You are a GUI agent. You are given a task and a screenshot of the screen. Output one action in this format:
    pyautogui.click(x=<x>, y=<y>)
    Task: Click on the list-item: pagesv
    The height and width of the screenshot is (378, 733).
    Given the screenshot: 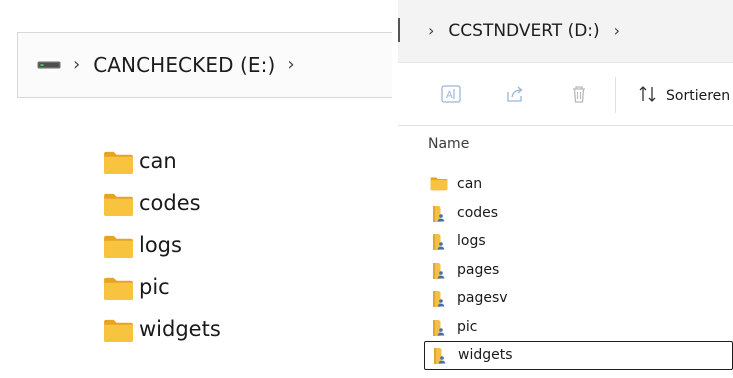 What is the action you would take?
    pyautogui.click(x=578, y=298)
    